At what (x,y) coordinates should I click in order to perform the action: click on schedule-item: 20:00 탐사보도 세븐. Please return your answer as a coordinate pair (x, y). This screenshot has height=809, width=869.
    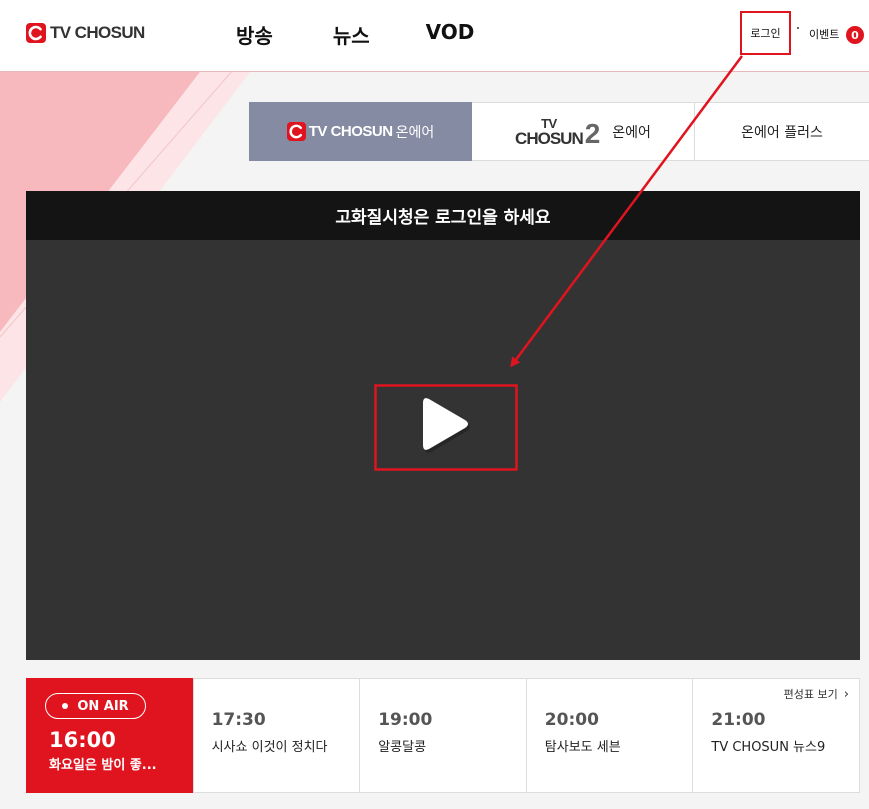
    Looking at the image, I should click on (609, 735).